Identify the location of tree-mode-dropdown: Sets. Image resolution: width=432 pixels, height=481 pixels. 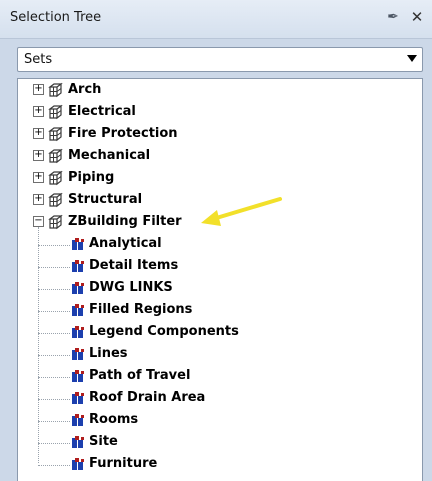
(220, 59).